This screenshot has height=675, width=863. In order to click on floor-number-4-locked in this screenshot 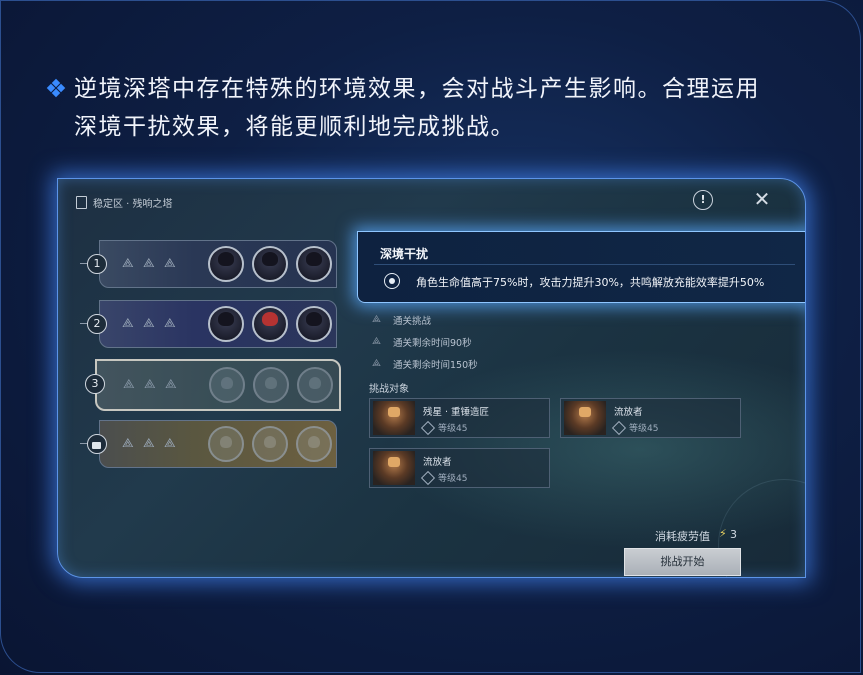, I will do `click(97, 444)`.